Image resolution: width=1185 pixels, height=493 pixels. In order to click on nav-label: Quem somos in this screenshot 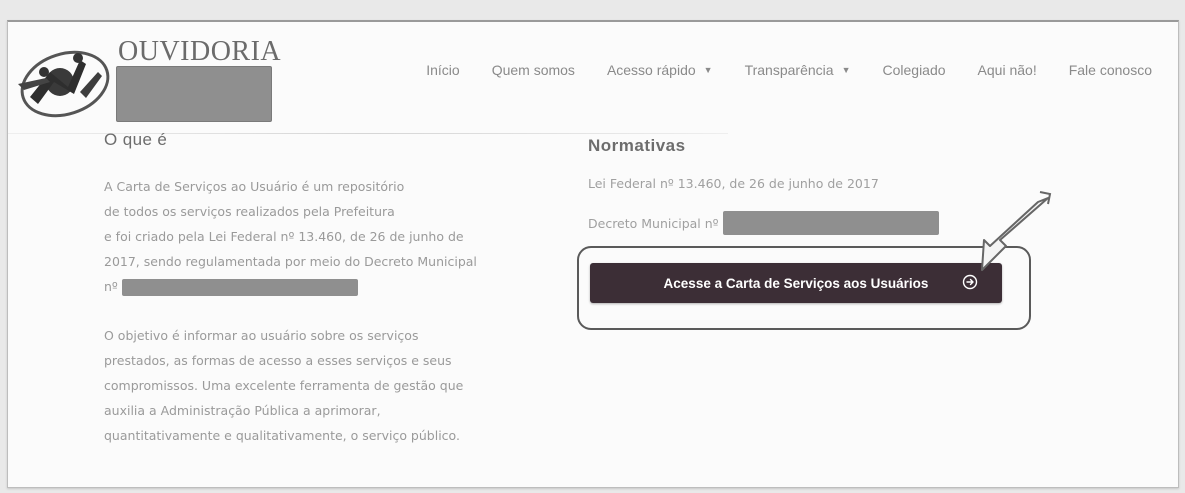, I will do `click(533, 70)`.